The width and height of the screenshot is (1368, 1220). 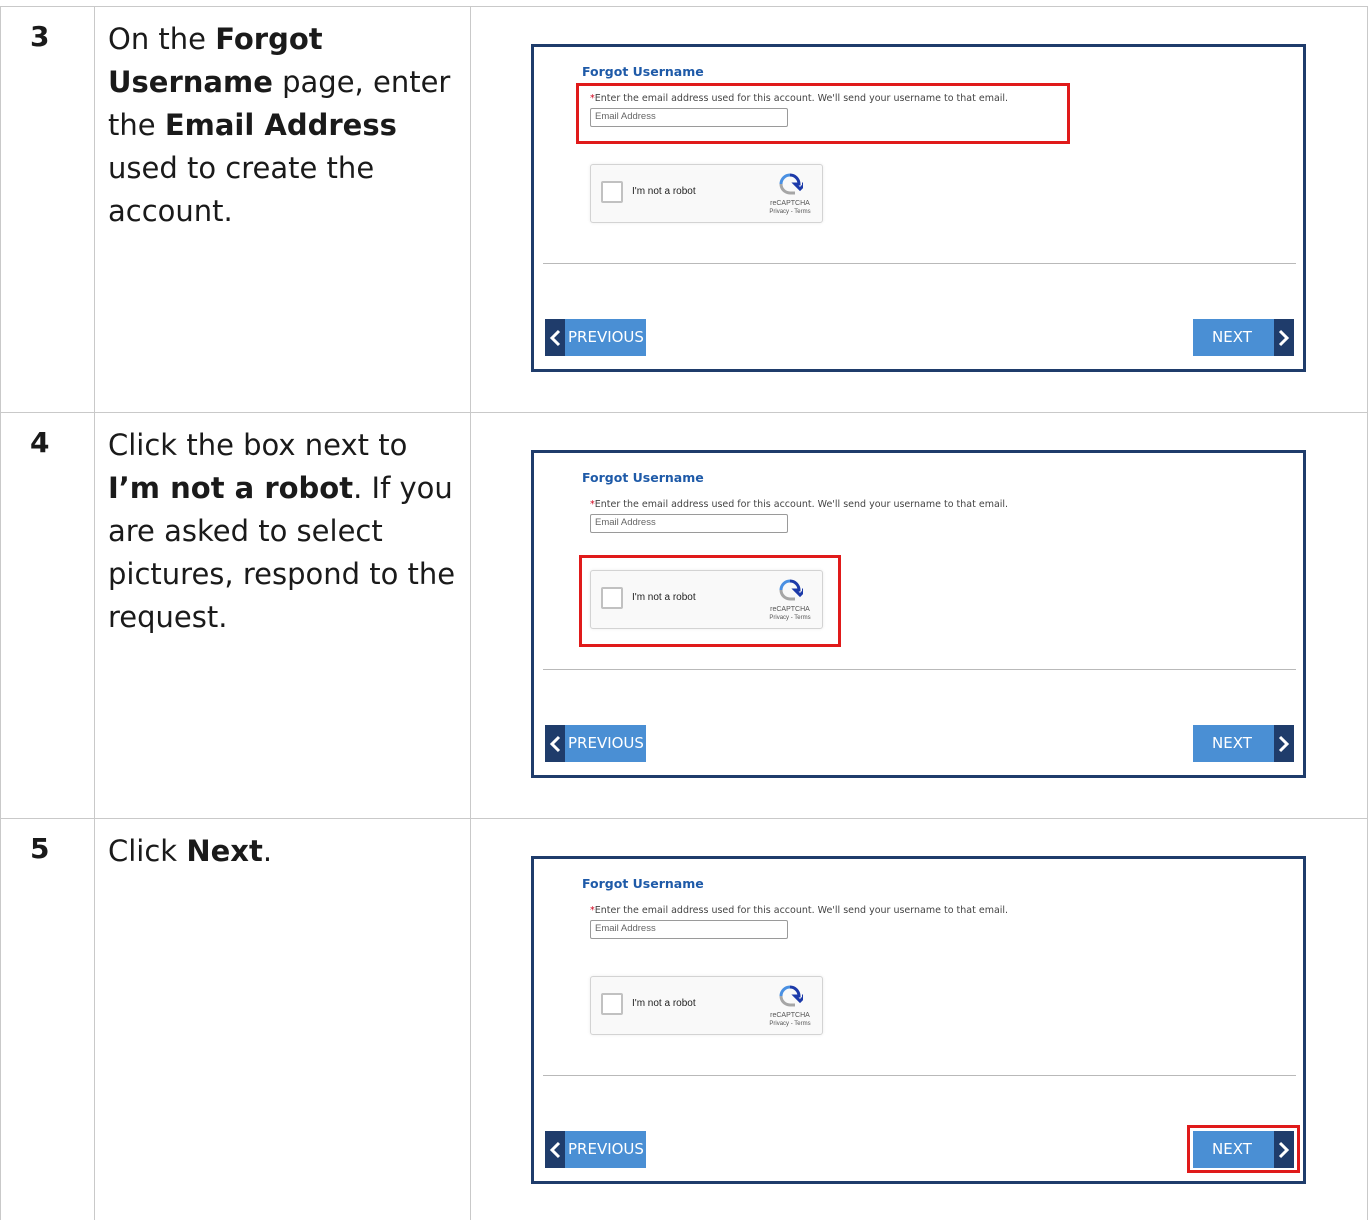 I want to click on step-number: 3, so click(x=40, y=36).